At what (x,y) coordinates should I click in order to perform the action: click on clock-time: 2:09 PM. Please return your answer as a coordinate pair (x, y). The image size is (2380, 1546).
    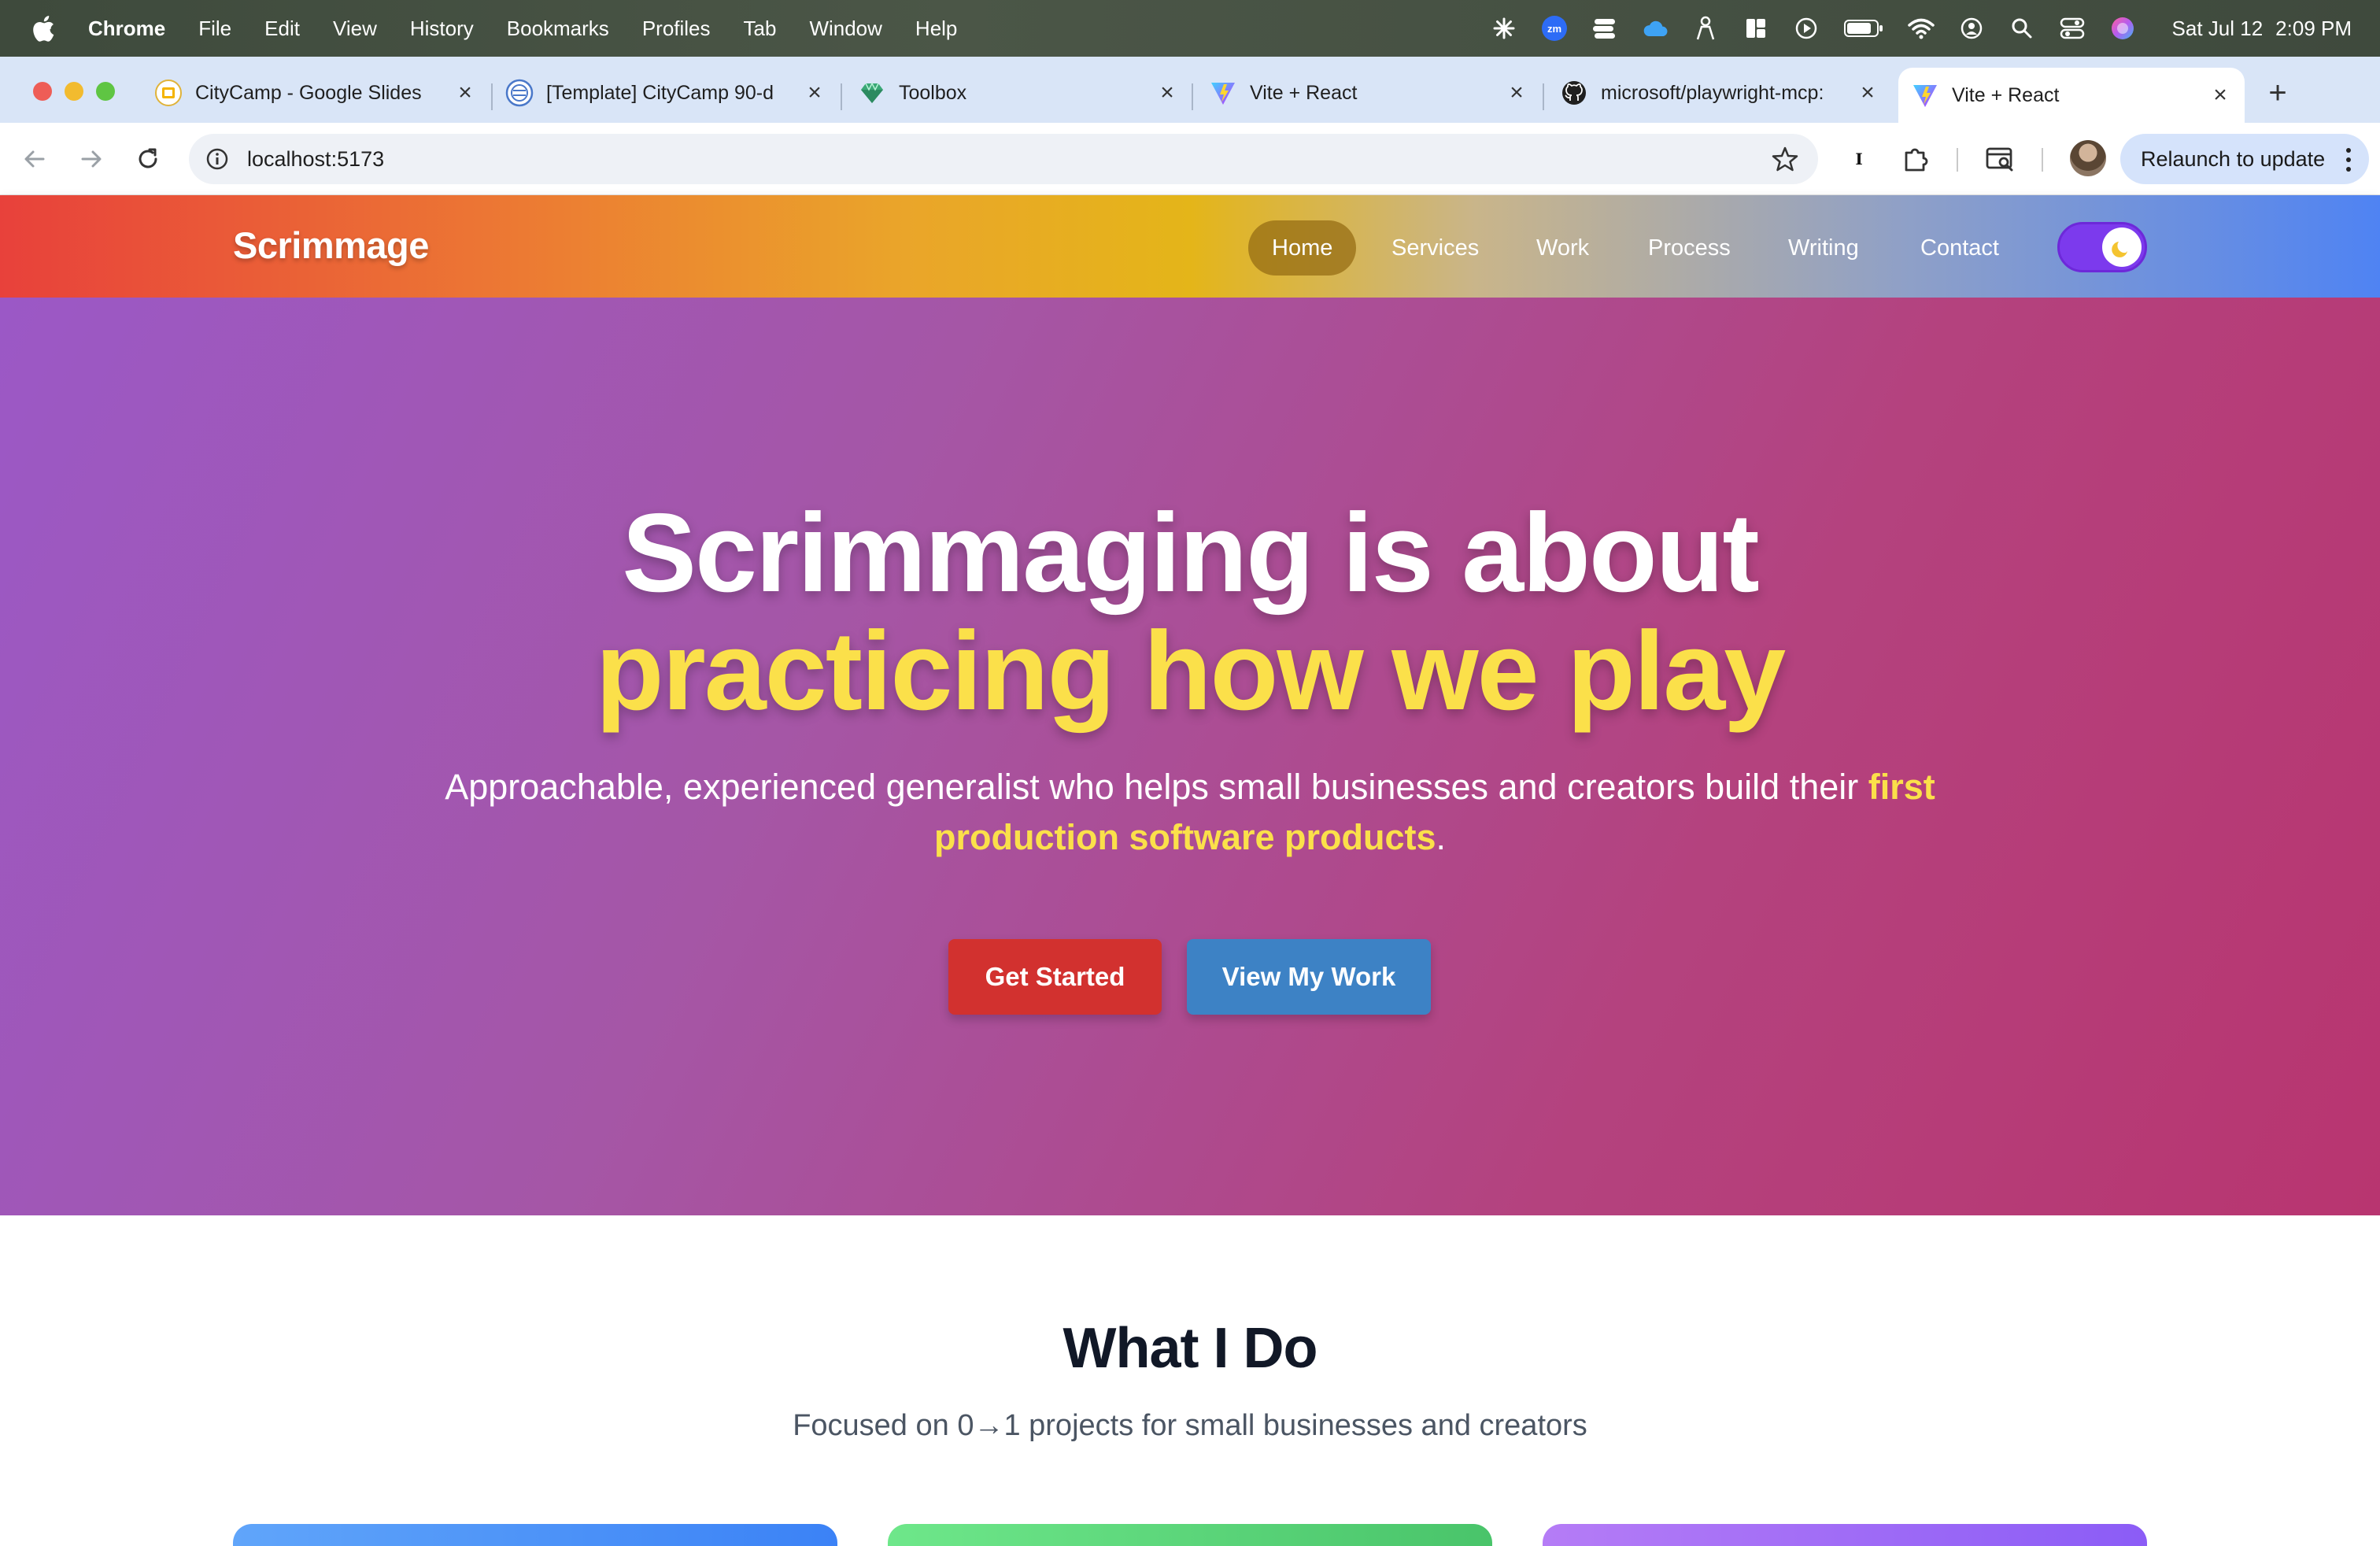
    Looking at the image, I should click on (2313, 28).